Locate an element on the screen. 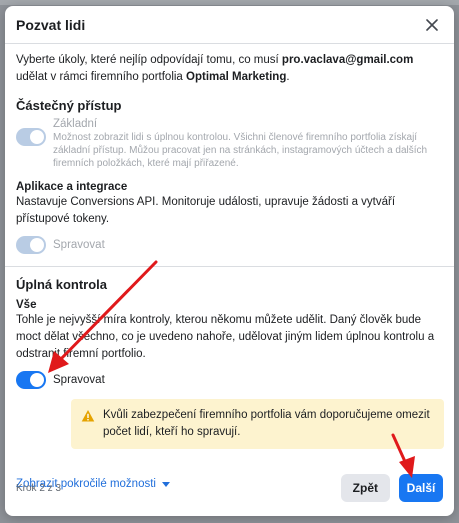 This screenshot has width=459, height=523. section-divider is located at coordinates (229, 266).